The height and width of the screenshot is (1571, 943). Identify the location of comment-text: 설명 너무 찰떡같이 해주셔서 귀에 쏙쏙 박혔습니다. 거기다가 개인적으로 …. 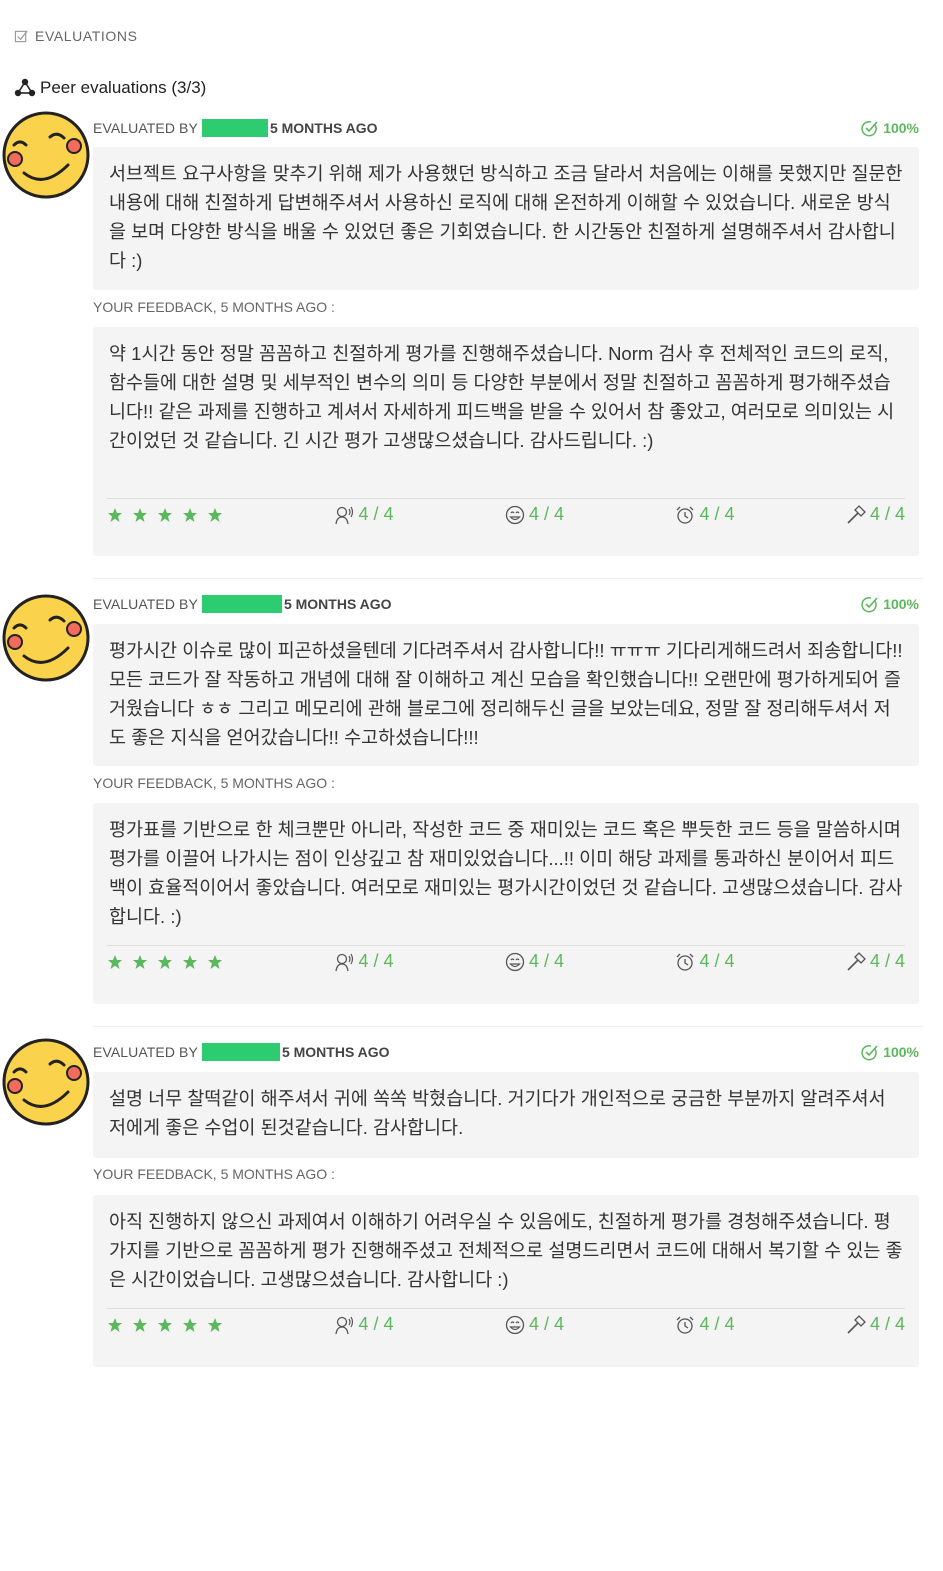
(497, 1113).